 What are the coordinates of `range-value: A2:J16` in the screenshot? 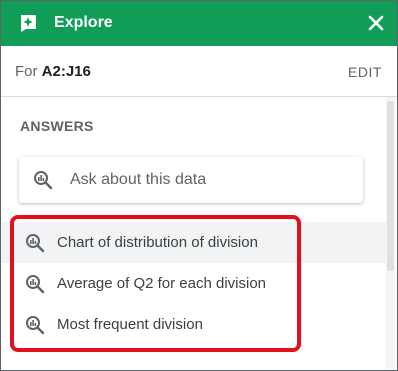 It's located at (66, 71).